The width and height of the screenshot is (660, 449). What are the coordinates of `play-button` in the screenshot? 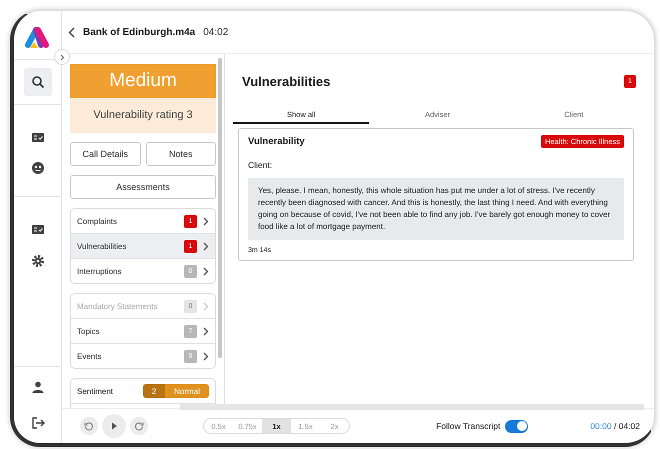 It's located at (114, 426).